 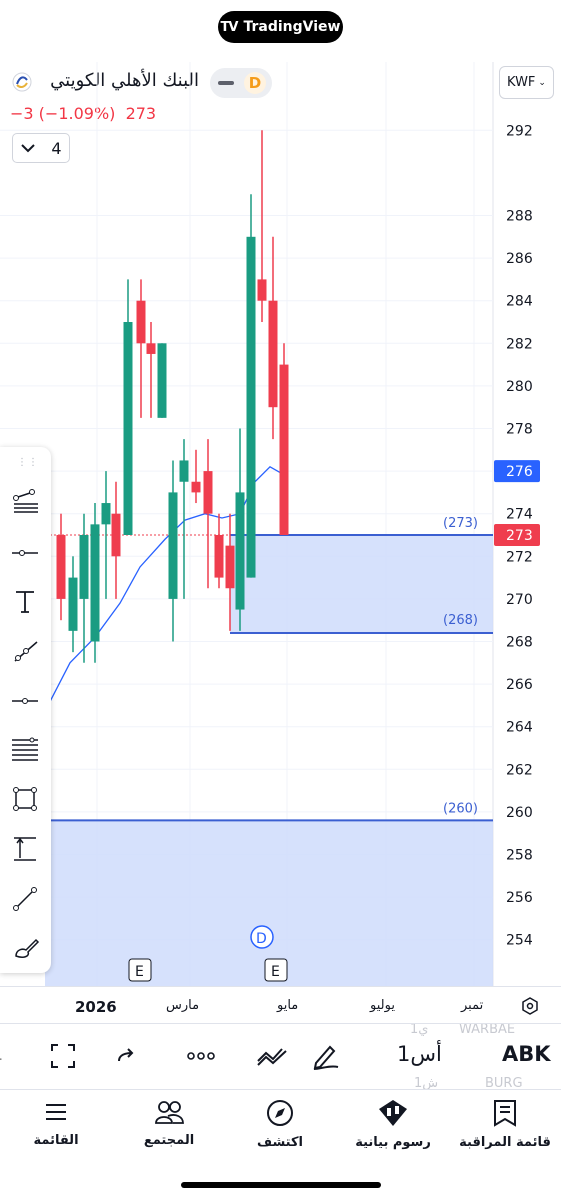 What do you see at coordinates (519, 430) in the screenshot?
I see `price-tick-label: 278` at bounding box center [519, 430].